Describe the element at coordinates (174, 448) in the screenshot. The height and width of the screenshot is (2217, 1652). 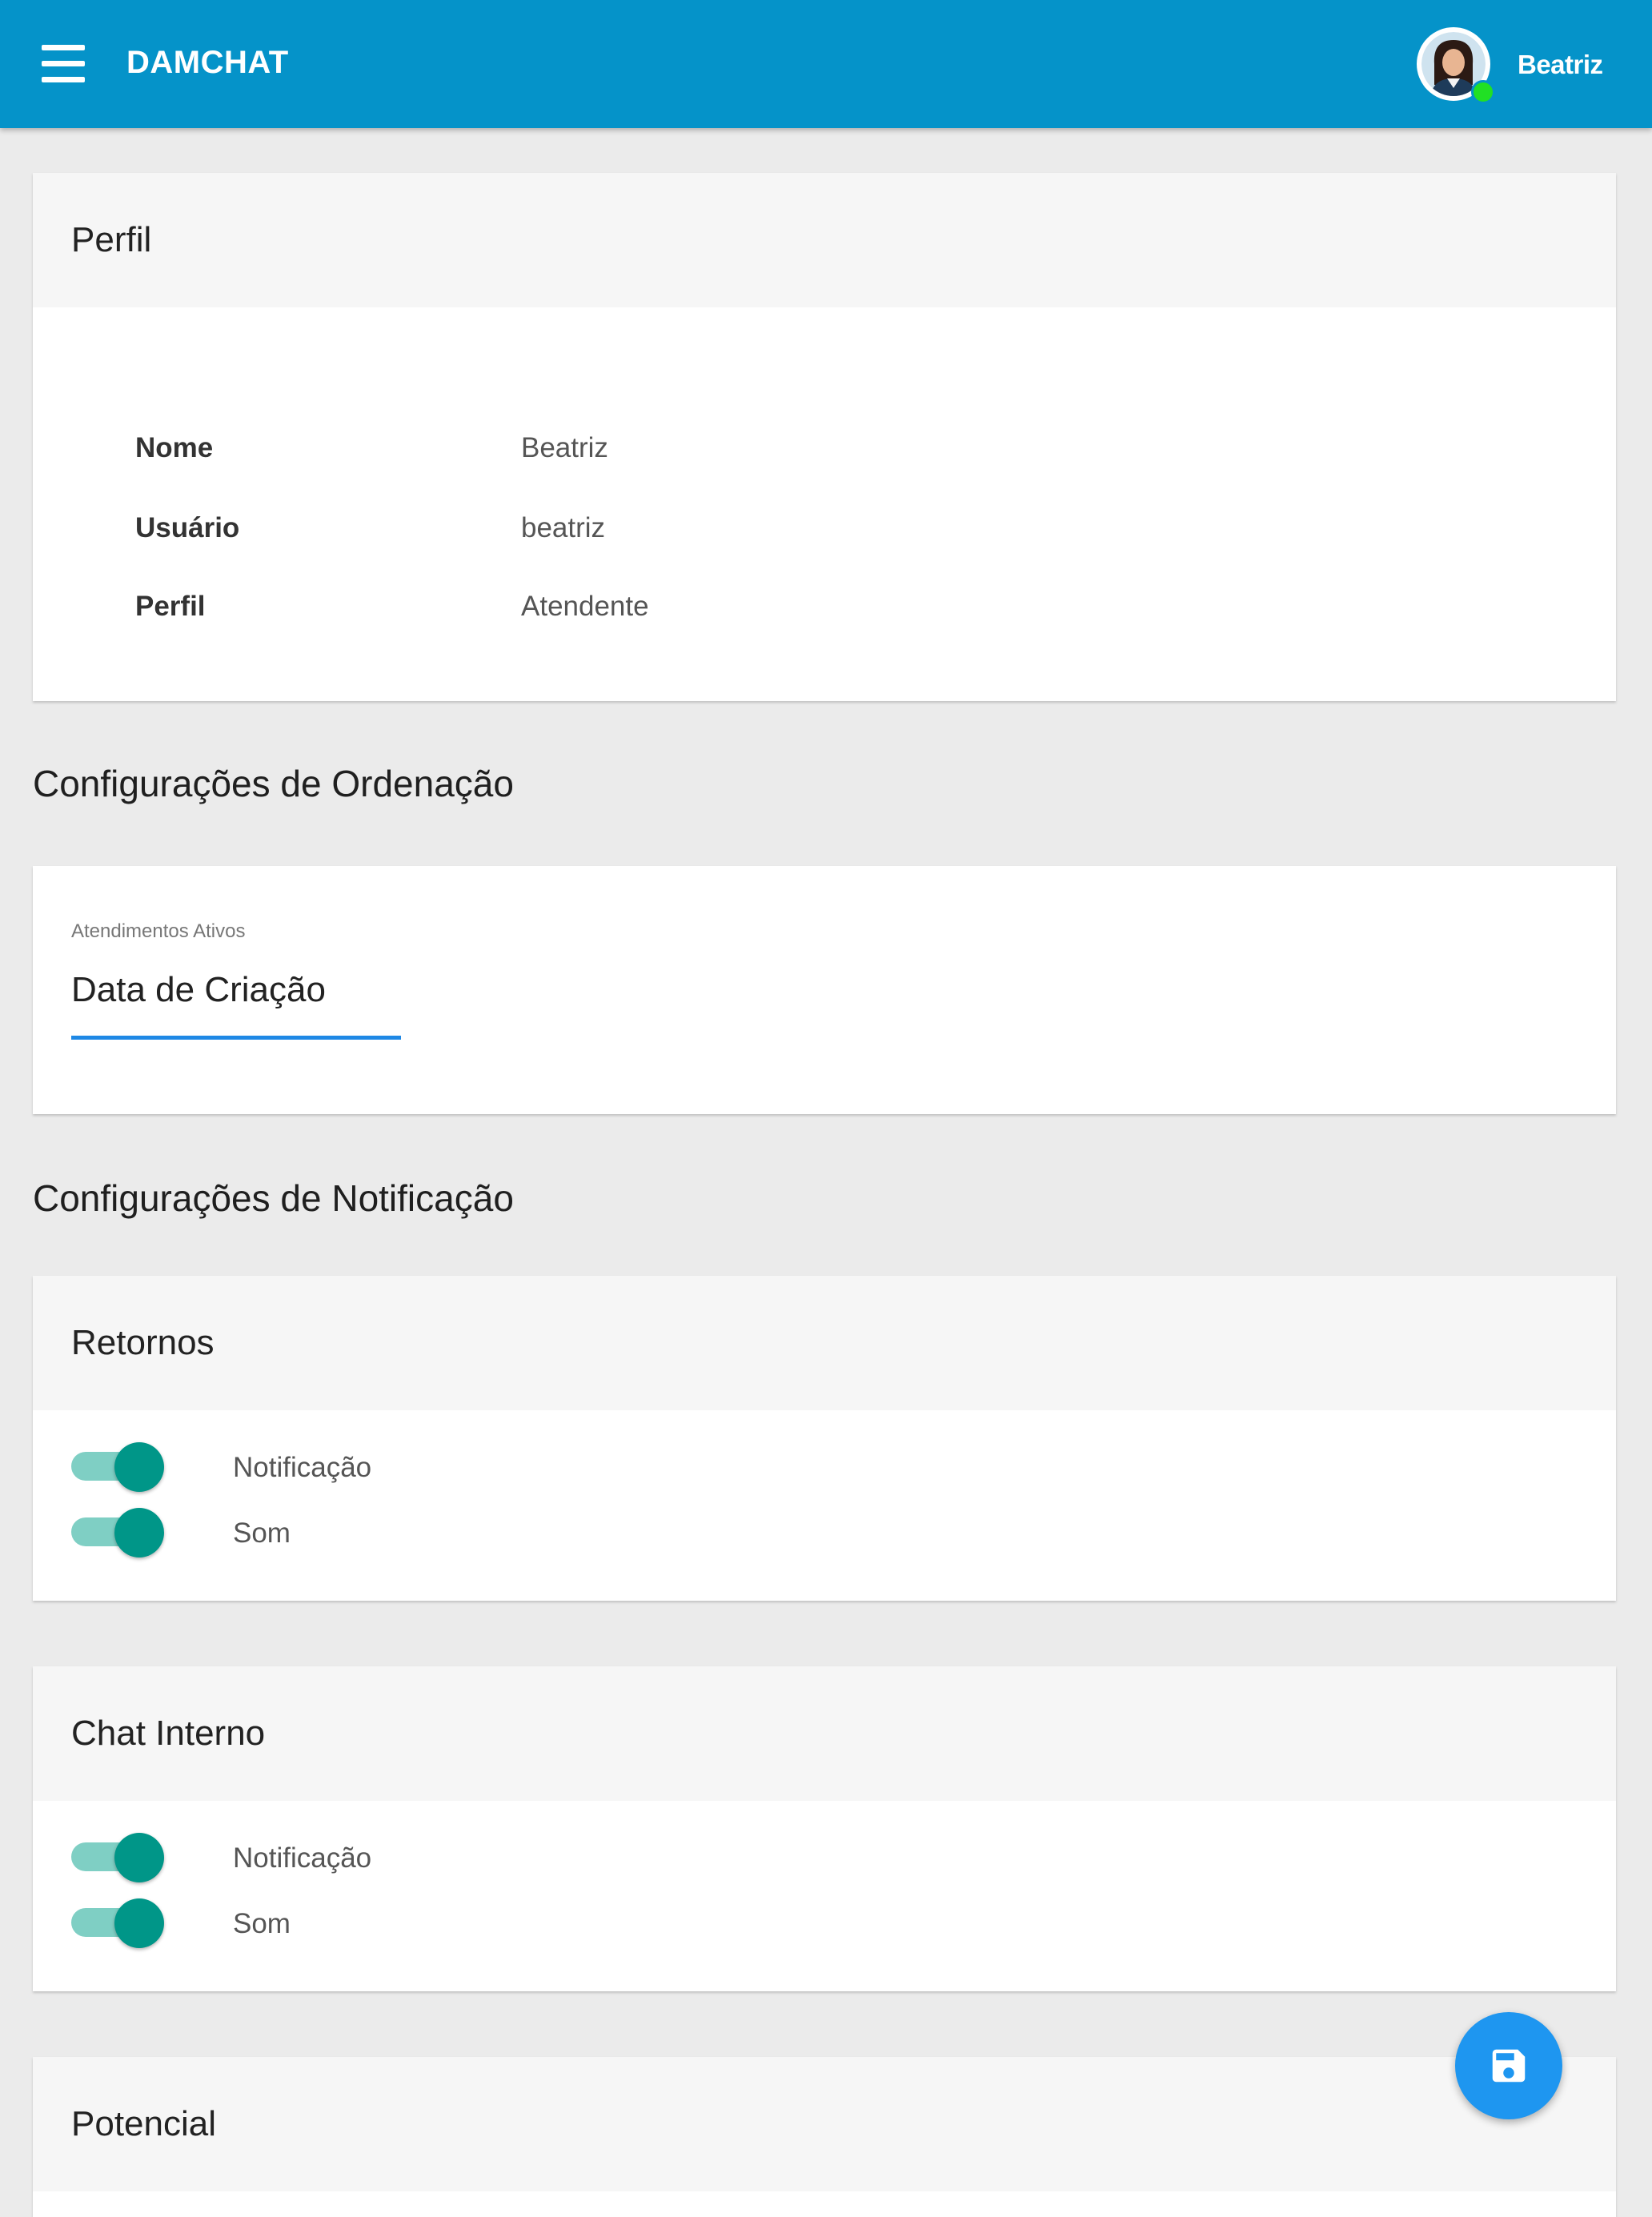
I see `profile-label: Nome` at that location.